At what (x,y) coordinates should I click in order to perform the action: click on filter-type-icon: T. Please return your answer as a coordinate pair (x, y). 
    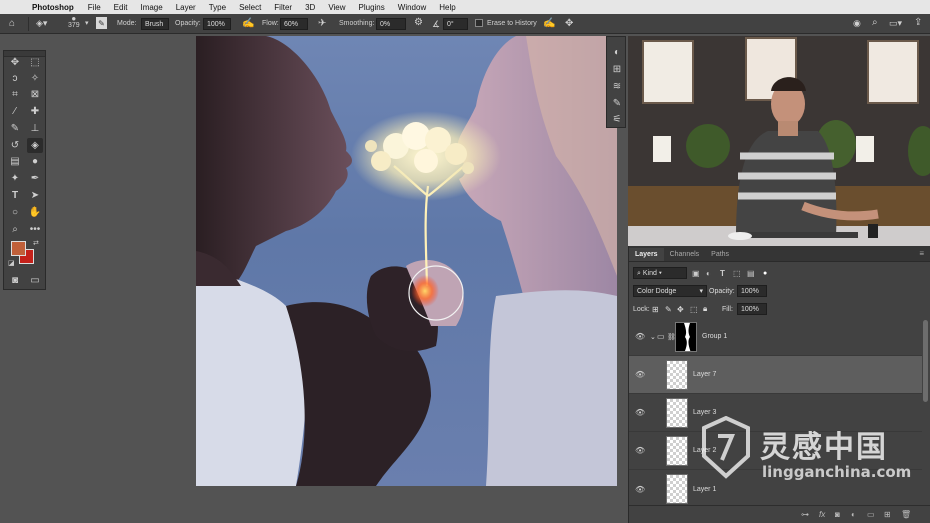
    Looking at the image, I should click on (722, 273).